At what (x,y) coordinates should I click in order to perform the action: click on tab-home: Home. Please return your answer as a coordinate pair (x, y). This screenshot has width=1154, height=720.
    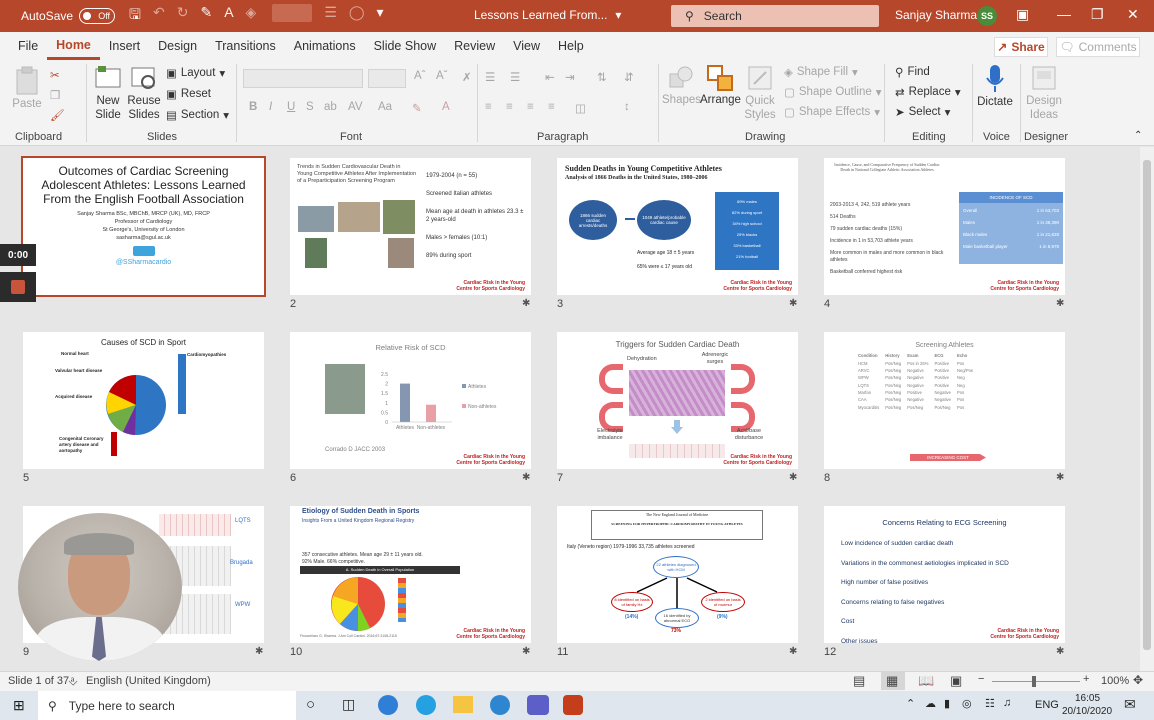
    Looking at the image, I should click on (73, 46).